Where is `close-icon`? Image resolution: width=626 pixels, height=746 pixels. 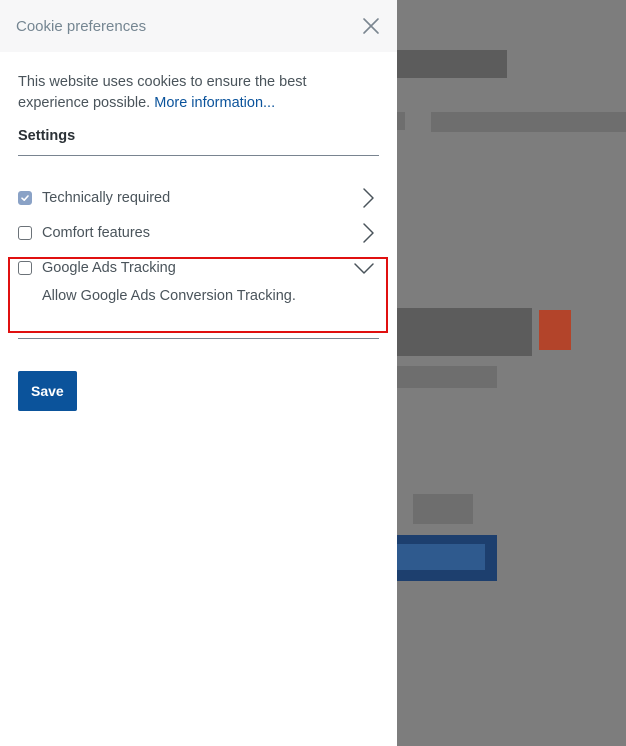 close-icon is located at coordinates (371, 26).